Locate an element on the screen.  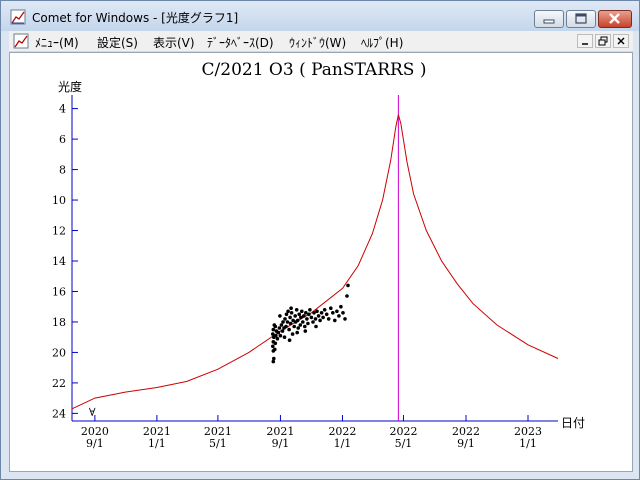
maximize-icon is located at coordinates (581, 18).